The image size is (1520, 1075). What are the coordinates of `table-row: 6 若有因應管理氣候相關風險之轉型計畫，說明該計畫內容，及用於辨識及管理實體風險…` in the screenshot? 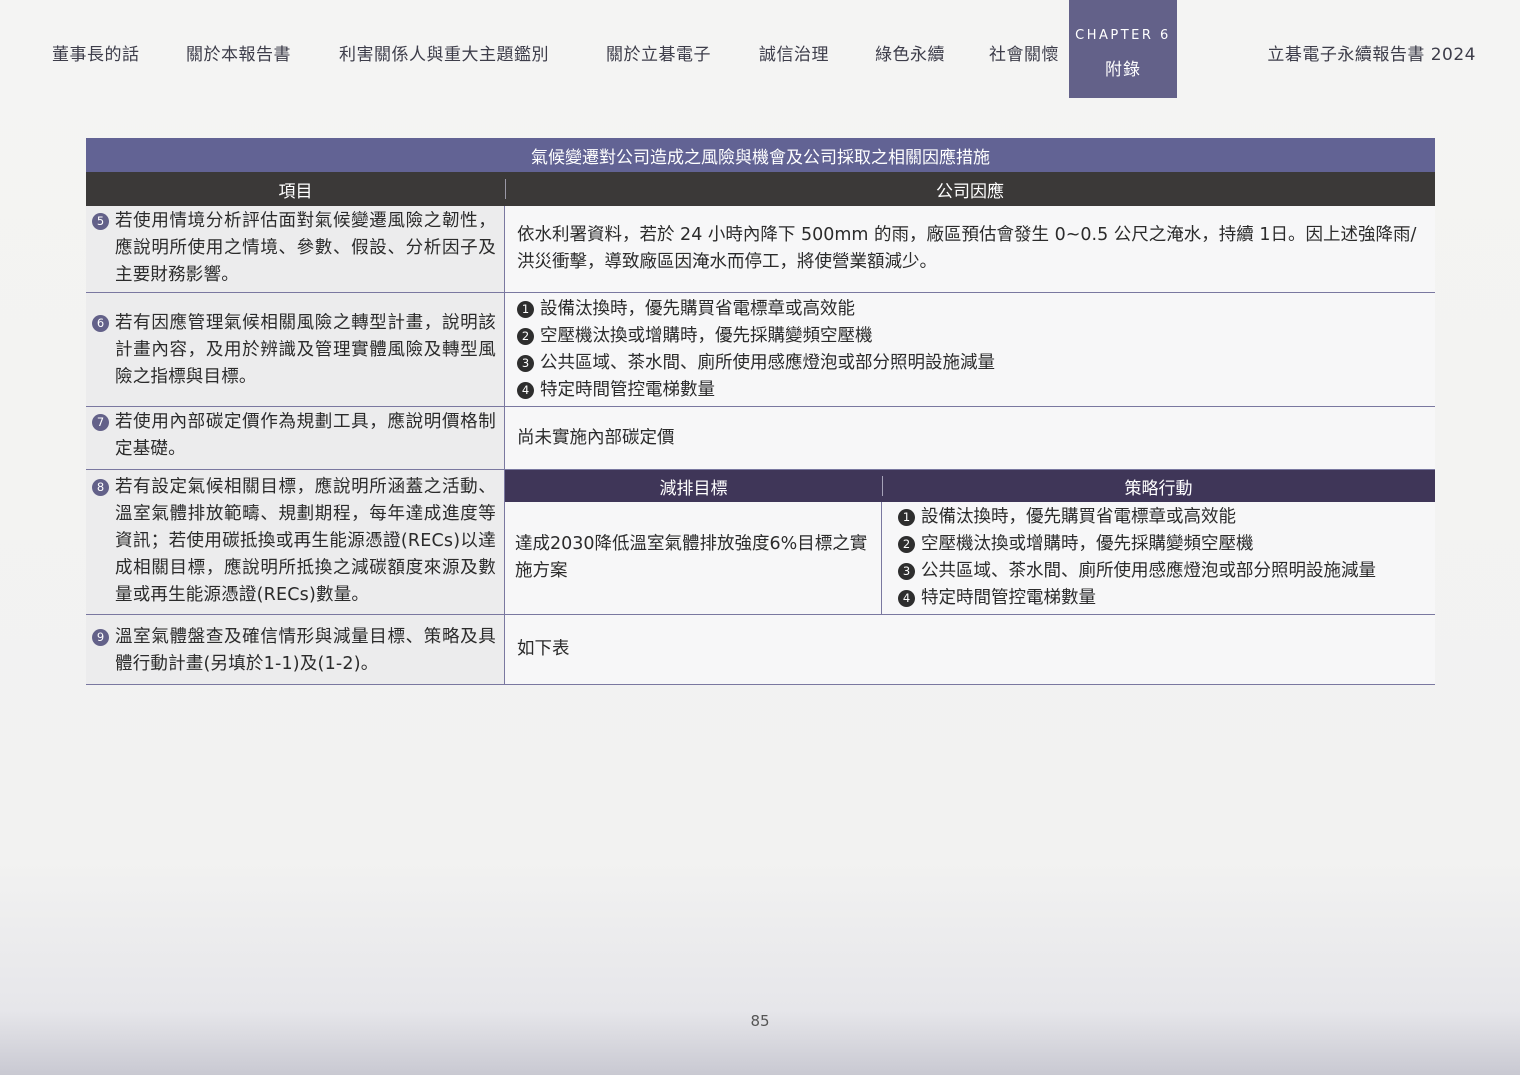 It's located at (760, 350).